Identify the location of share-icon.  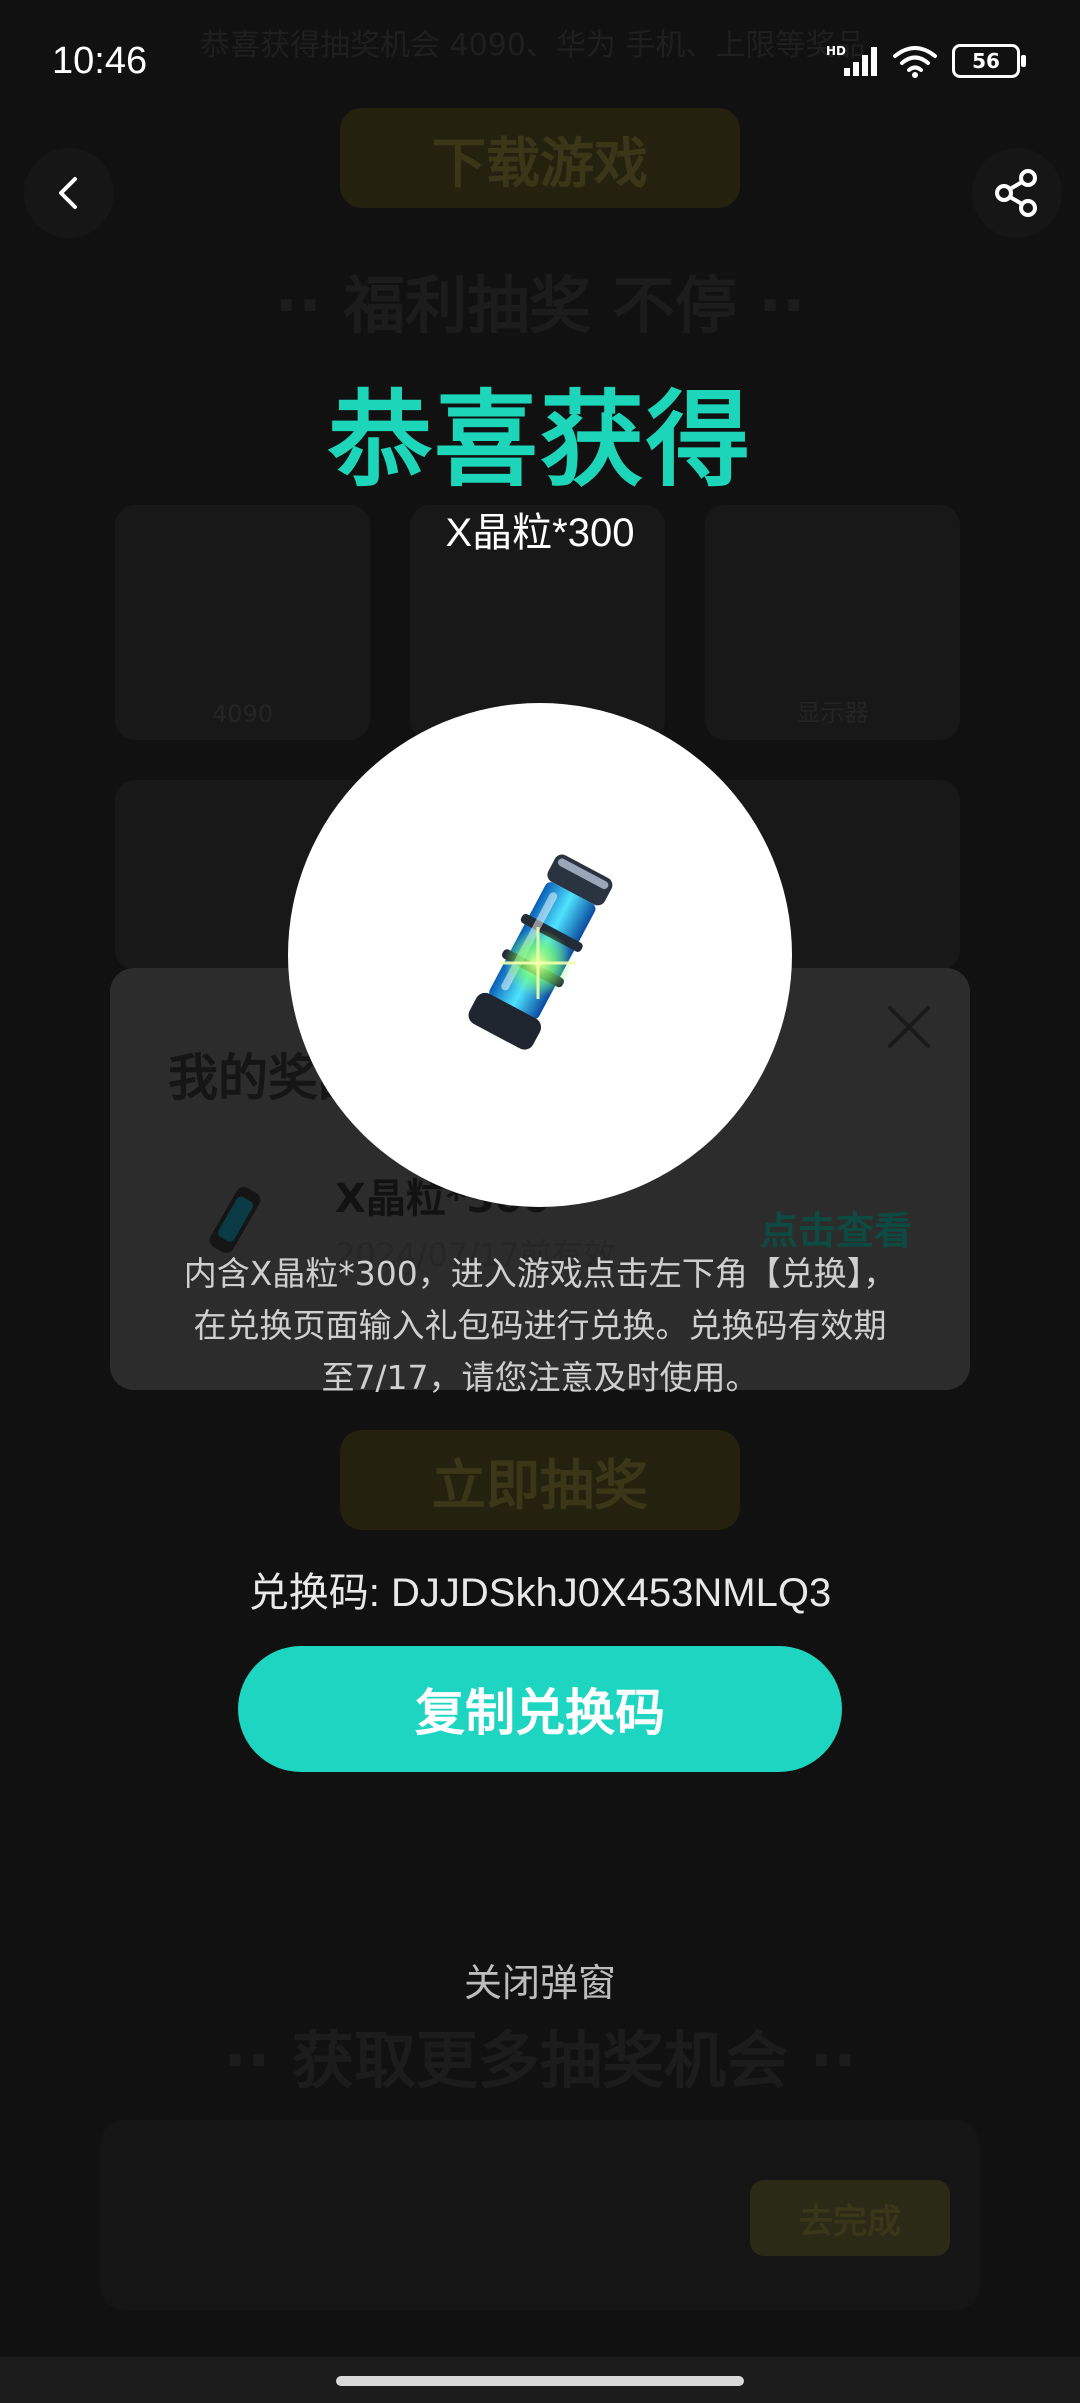
(1016, 193).